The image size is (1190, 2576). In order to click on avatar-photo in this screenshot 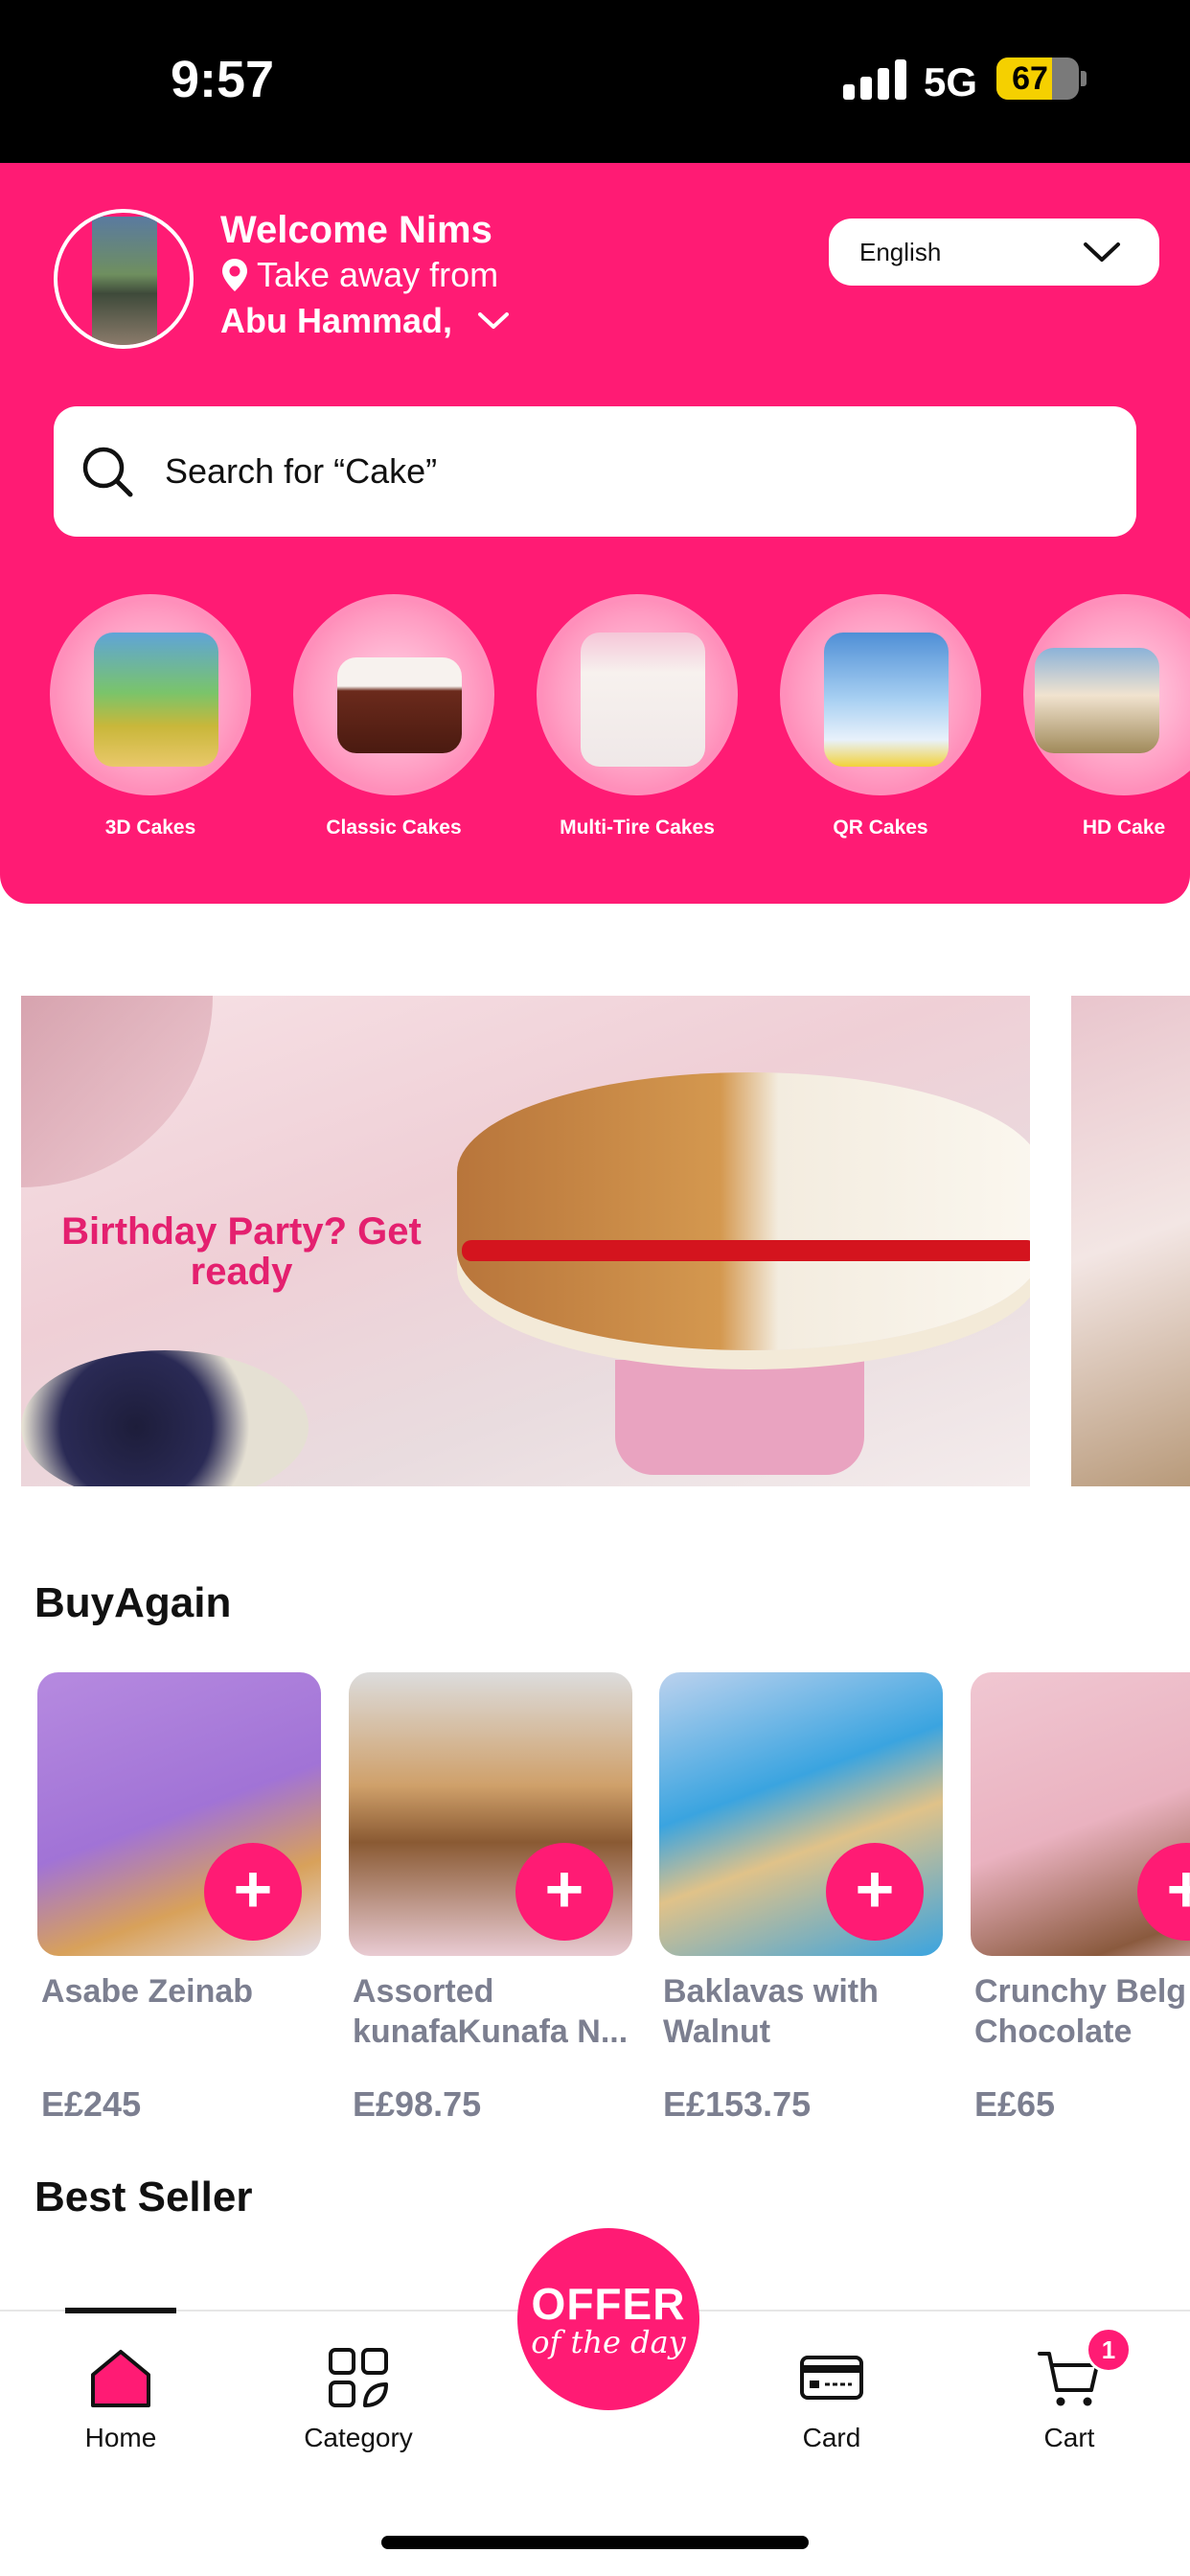, I will do `click(125, 281)`.